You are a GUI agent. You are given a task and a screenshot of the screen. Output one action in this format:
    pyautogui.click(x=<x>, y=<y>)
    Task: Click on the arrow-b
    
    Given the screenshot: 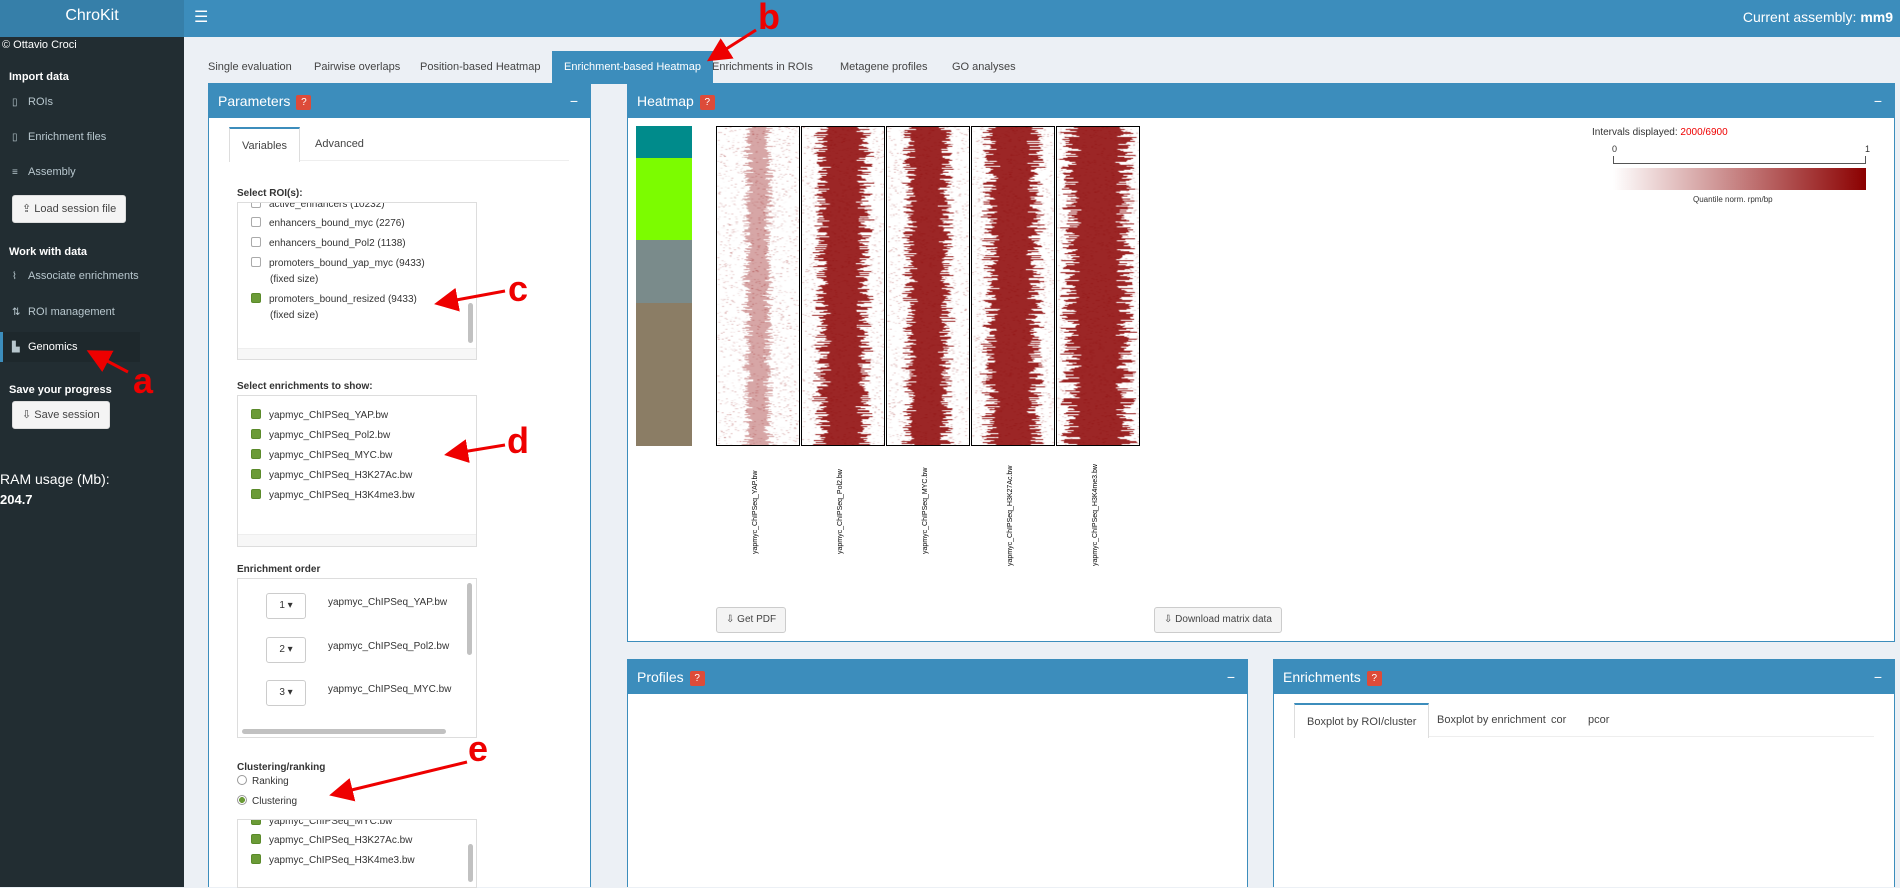 What is the action you would take?
    pyautogui.click(x=731, y=45)
    